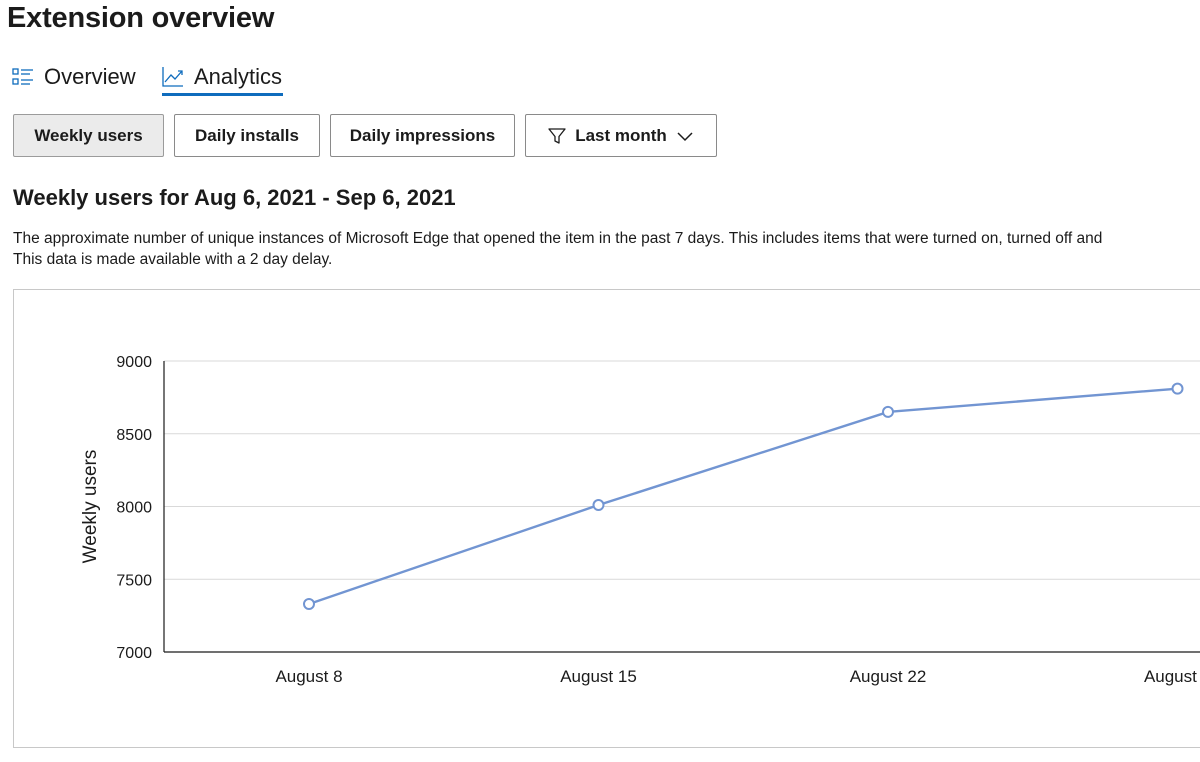  Describe the element at coordinates (90, 76) in the screenshot. I see `tab-overview-label: Overview` at that location.